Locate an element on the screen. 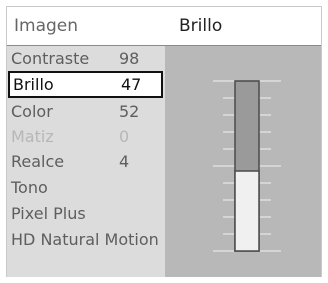  submenu-title: Brillo is located at coordinates (201, 26).